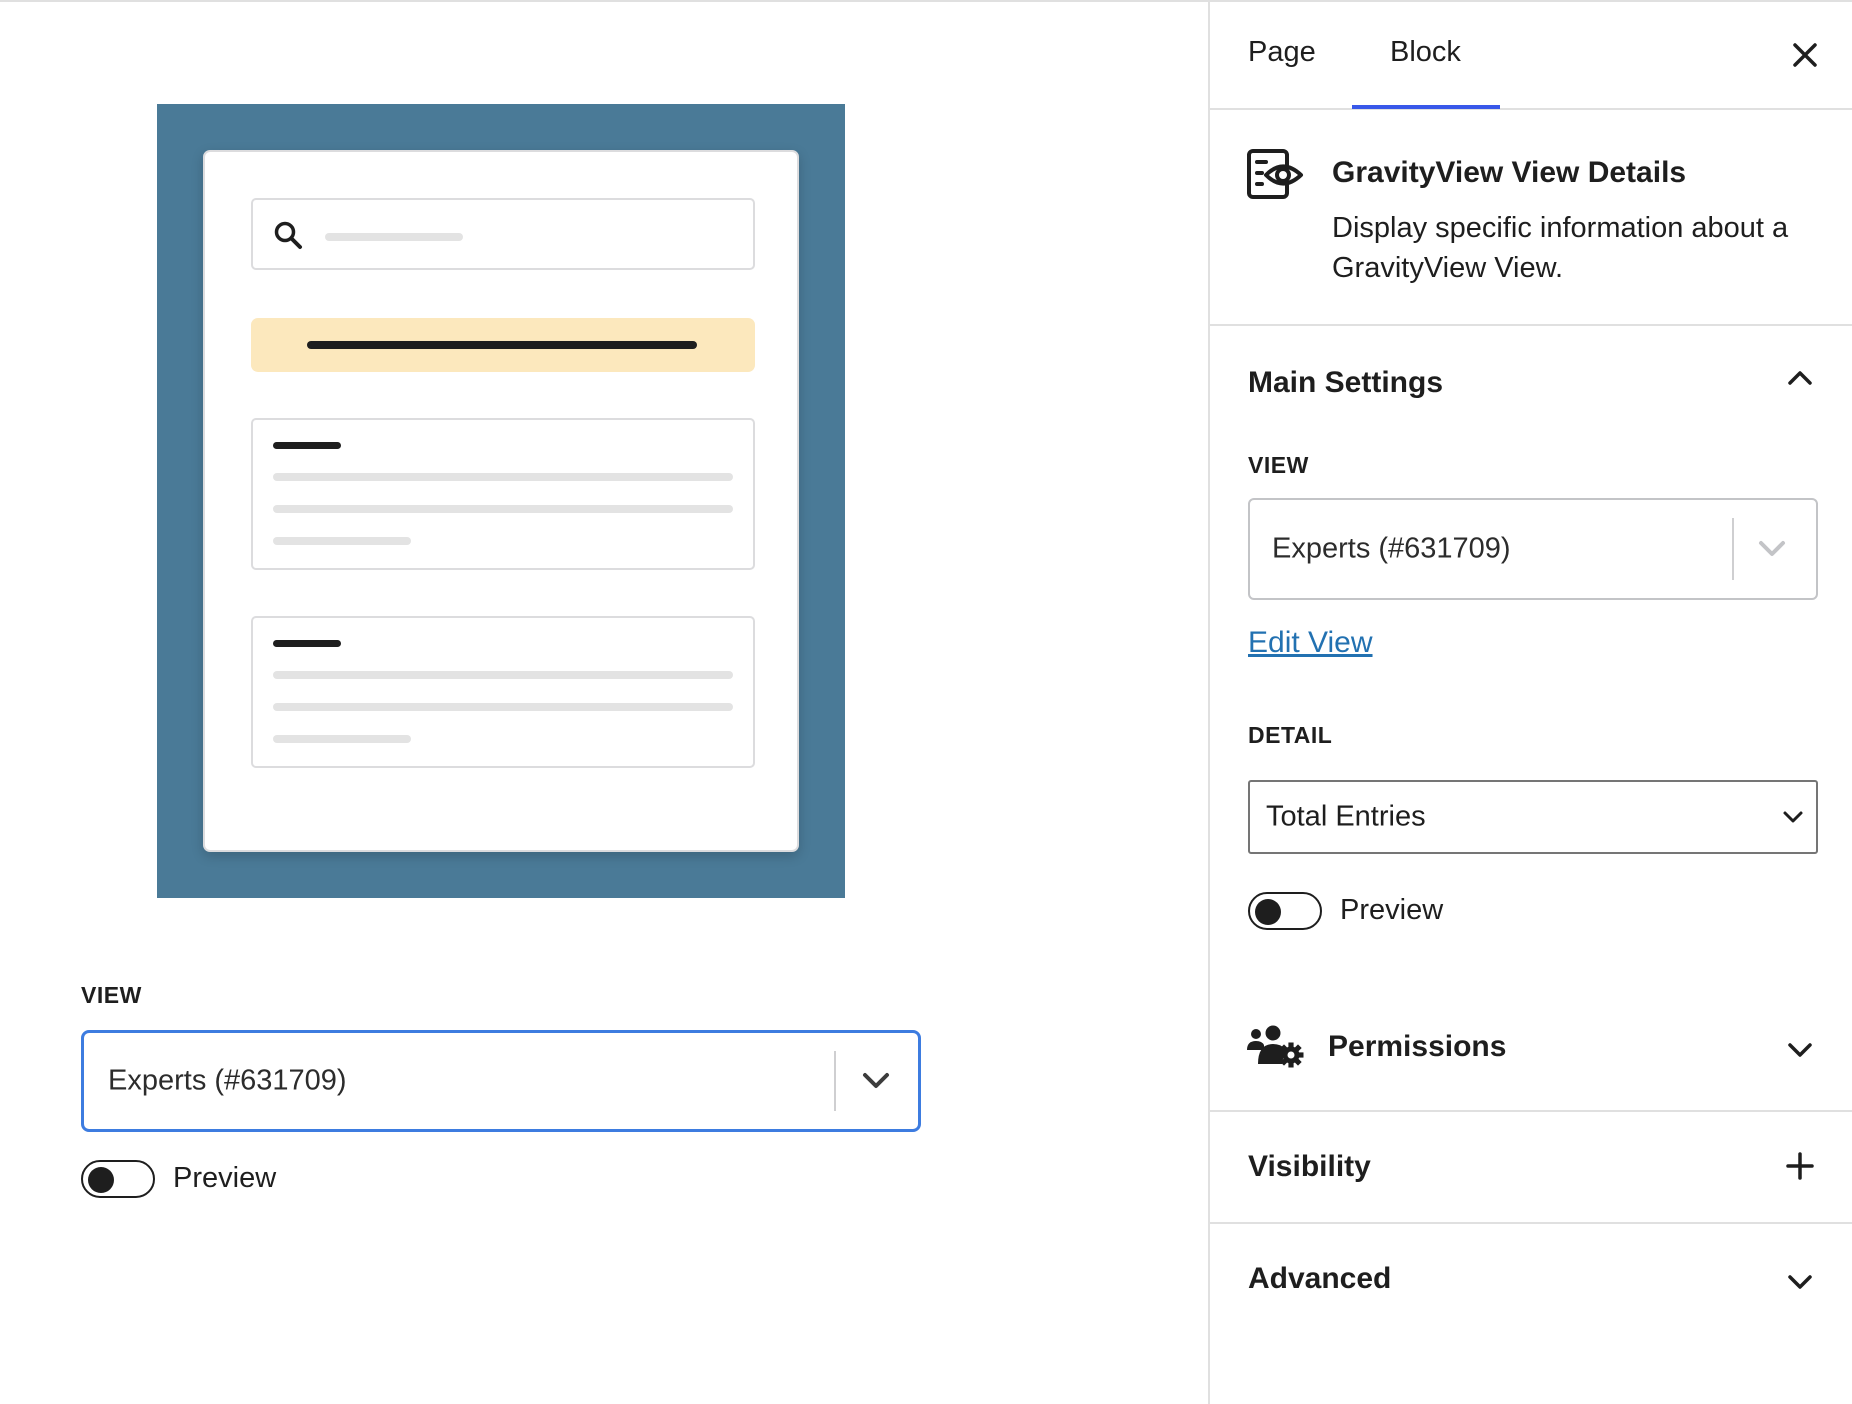 Image resolution: width=1852 pixels, height=1404 pixels. I want to click on tab-page: Page, so click(1282, 52).